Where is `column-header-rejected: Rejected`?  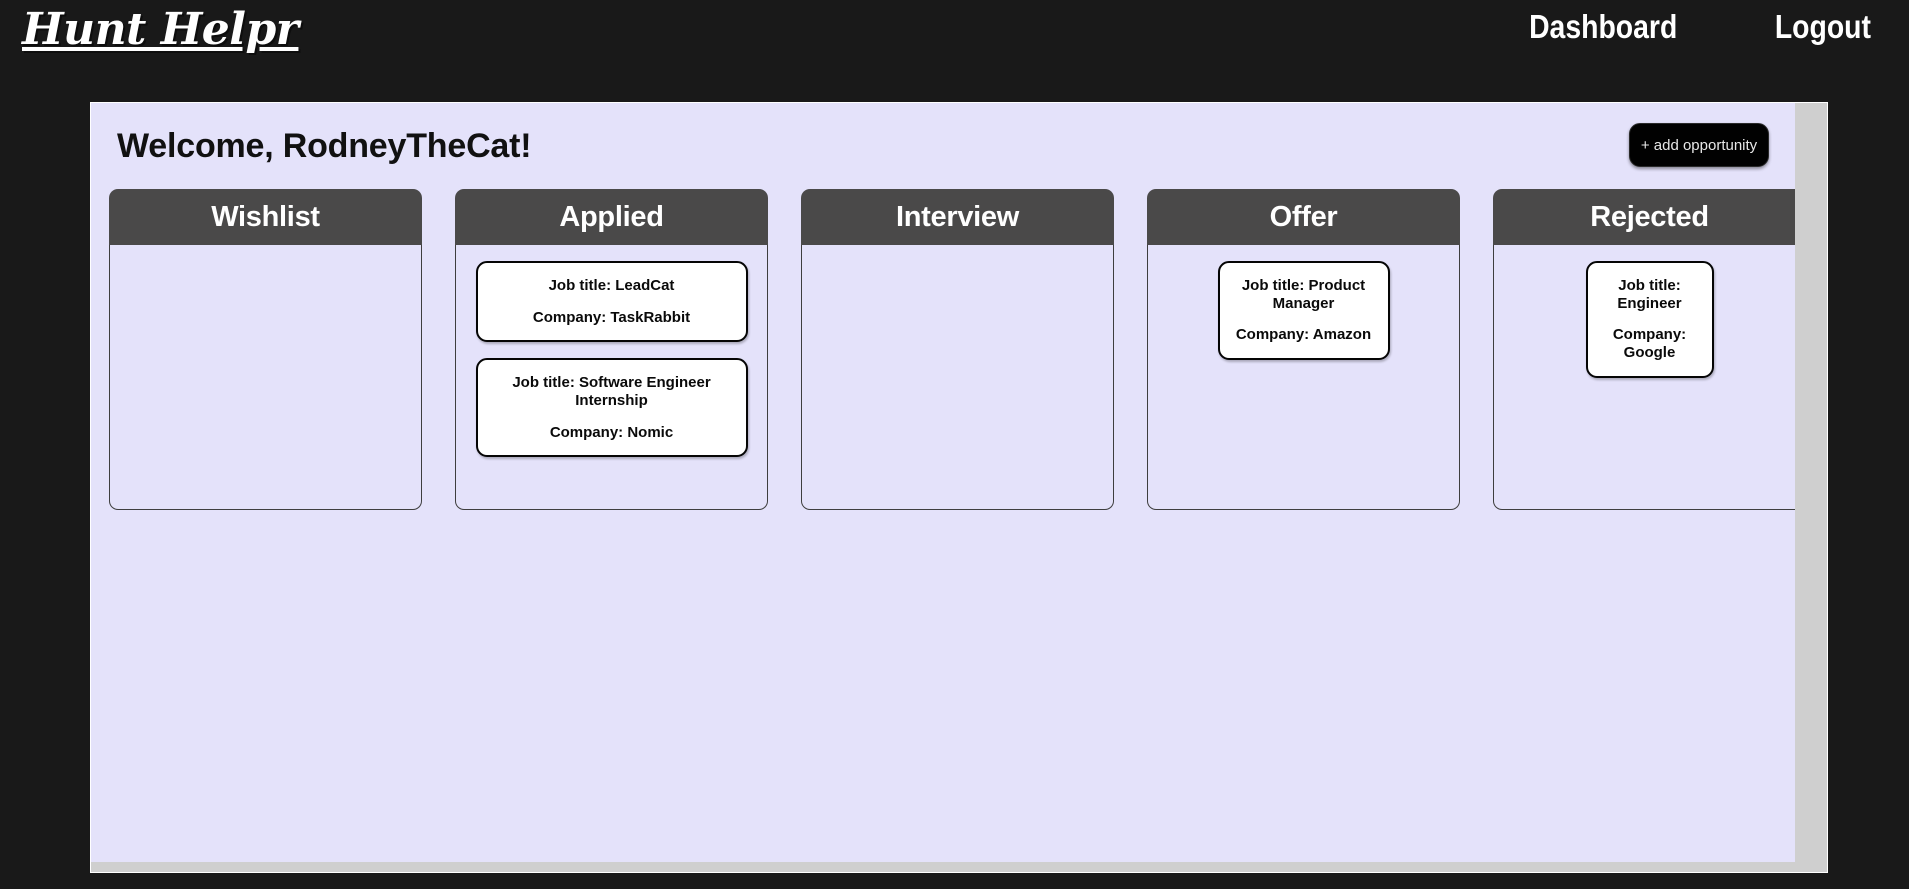 column-header-rejected: Rejected is located at coordinates (1649, 217).